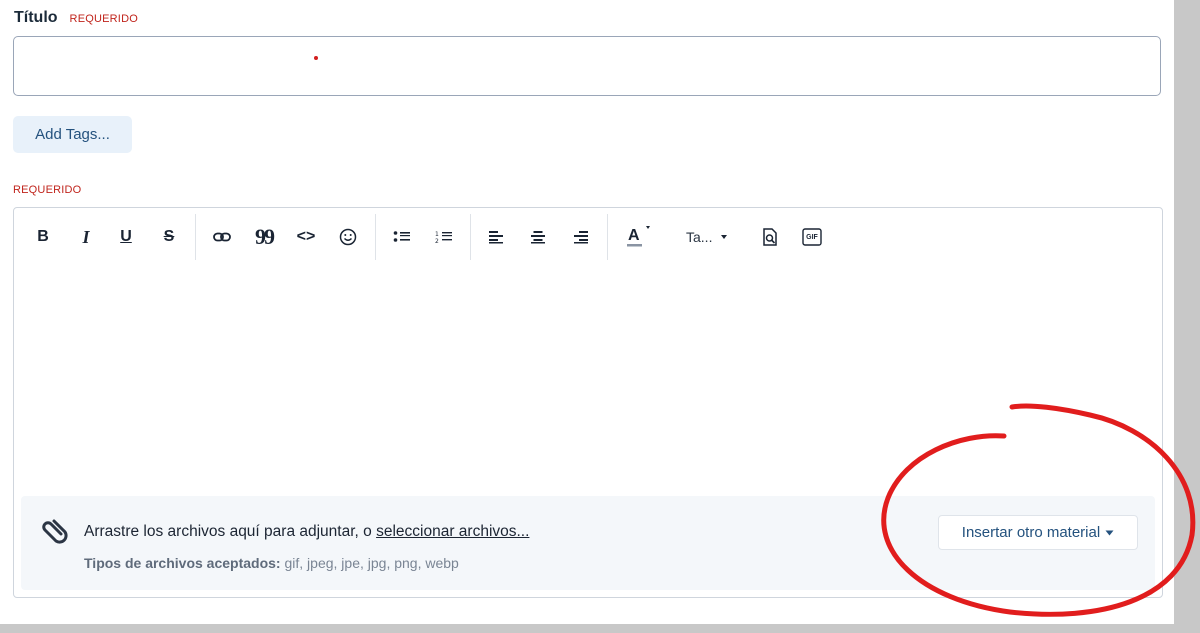 This screenshot has height=633, width=1200. What do you see at coordinates (587, 66) in the screenshot?
I see `title-input` at bounding box center [587, 66].